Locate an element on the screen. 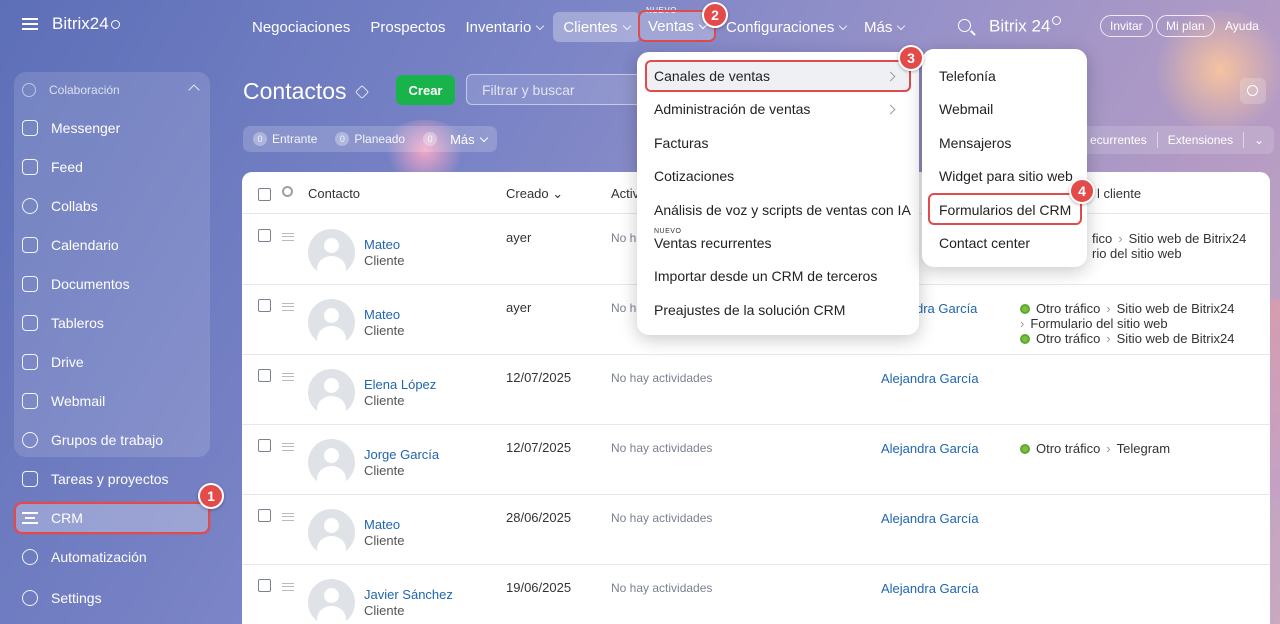 This screenshot has height=624, width=1280. sidebar-group-header: Colaboración is located at coordinates (71, 90).